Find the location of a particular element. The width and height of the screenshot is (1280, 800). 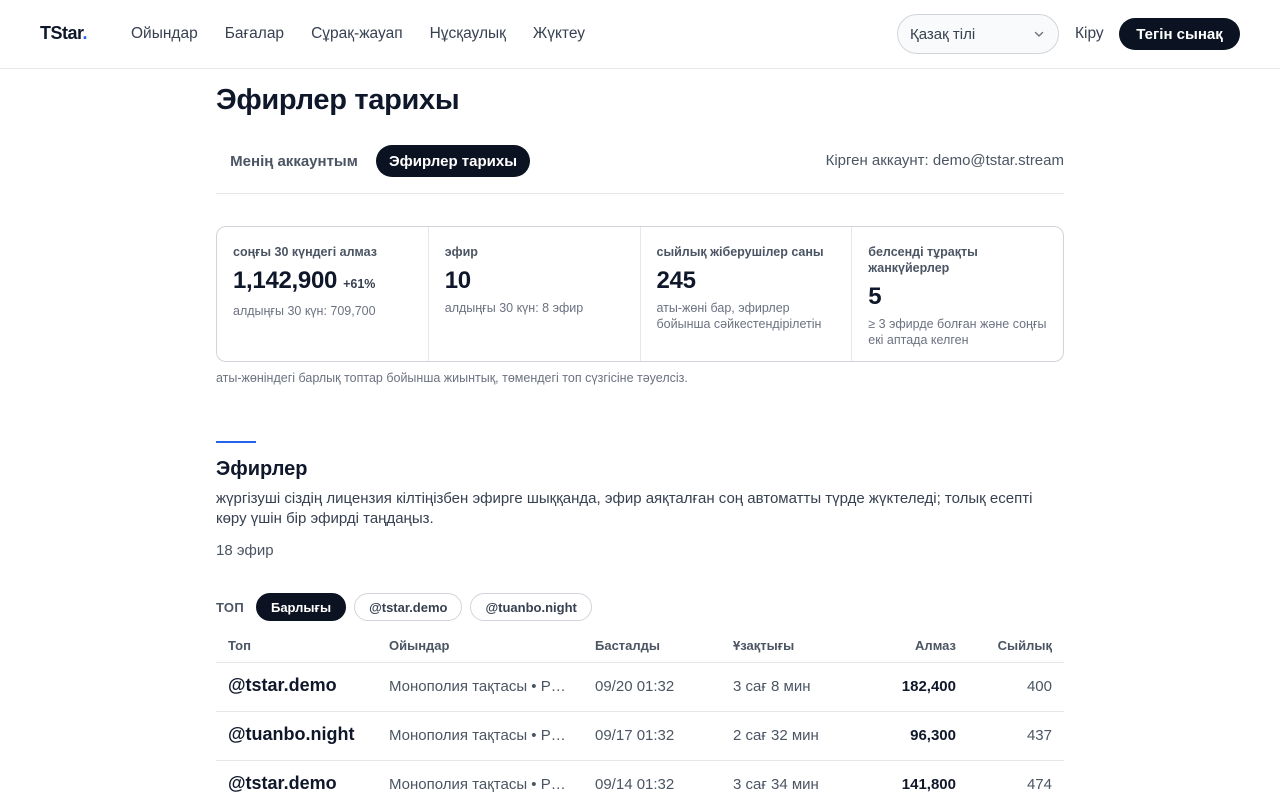

language-select: Қазақ тілі is located at coordinates (978, 34).